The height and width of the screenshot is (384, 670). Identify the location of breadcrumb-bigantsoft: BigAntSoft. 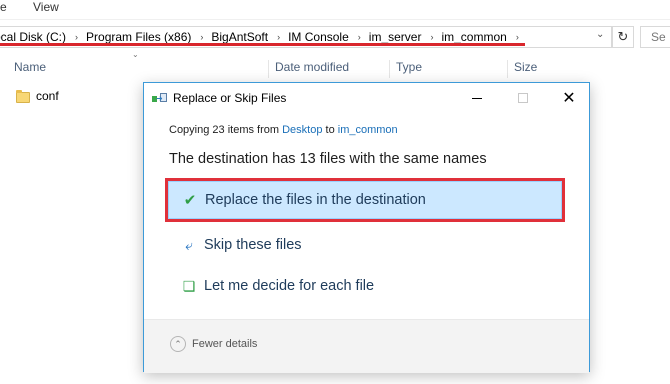
(243, 37).